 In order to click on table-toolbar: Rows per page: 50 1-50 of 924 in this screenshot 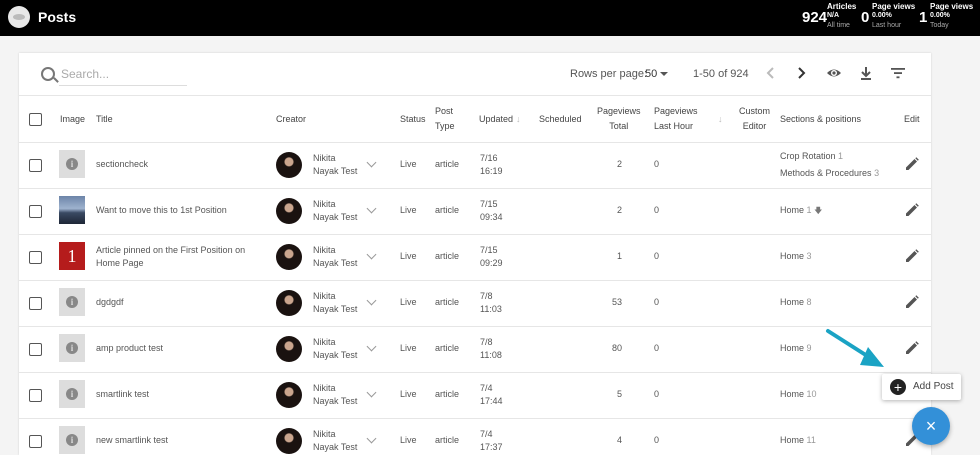, I will do `click(475, 74)`.